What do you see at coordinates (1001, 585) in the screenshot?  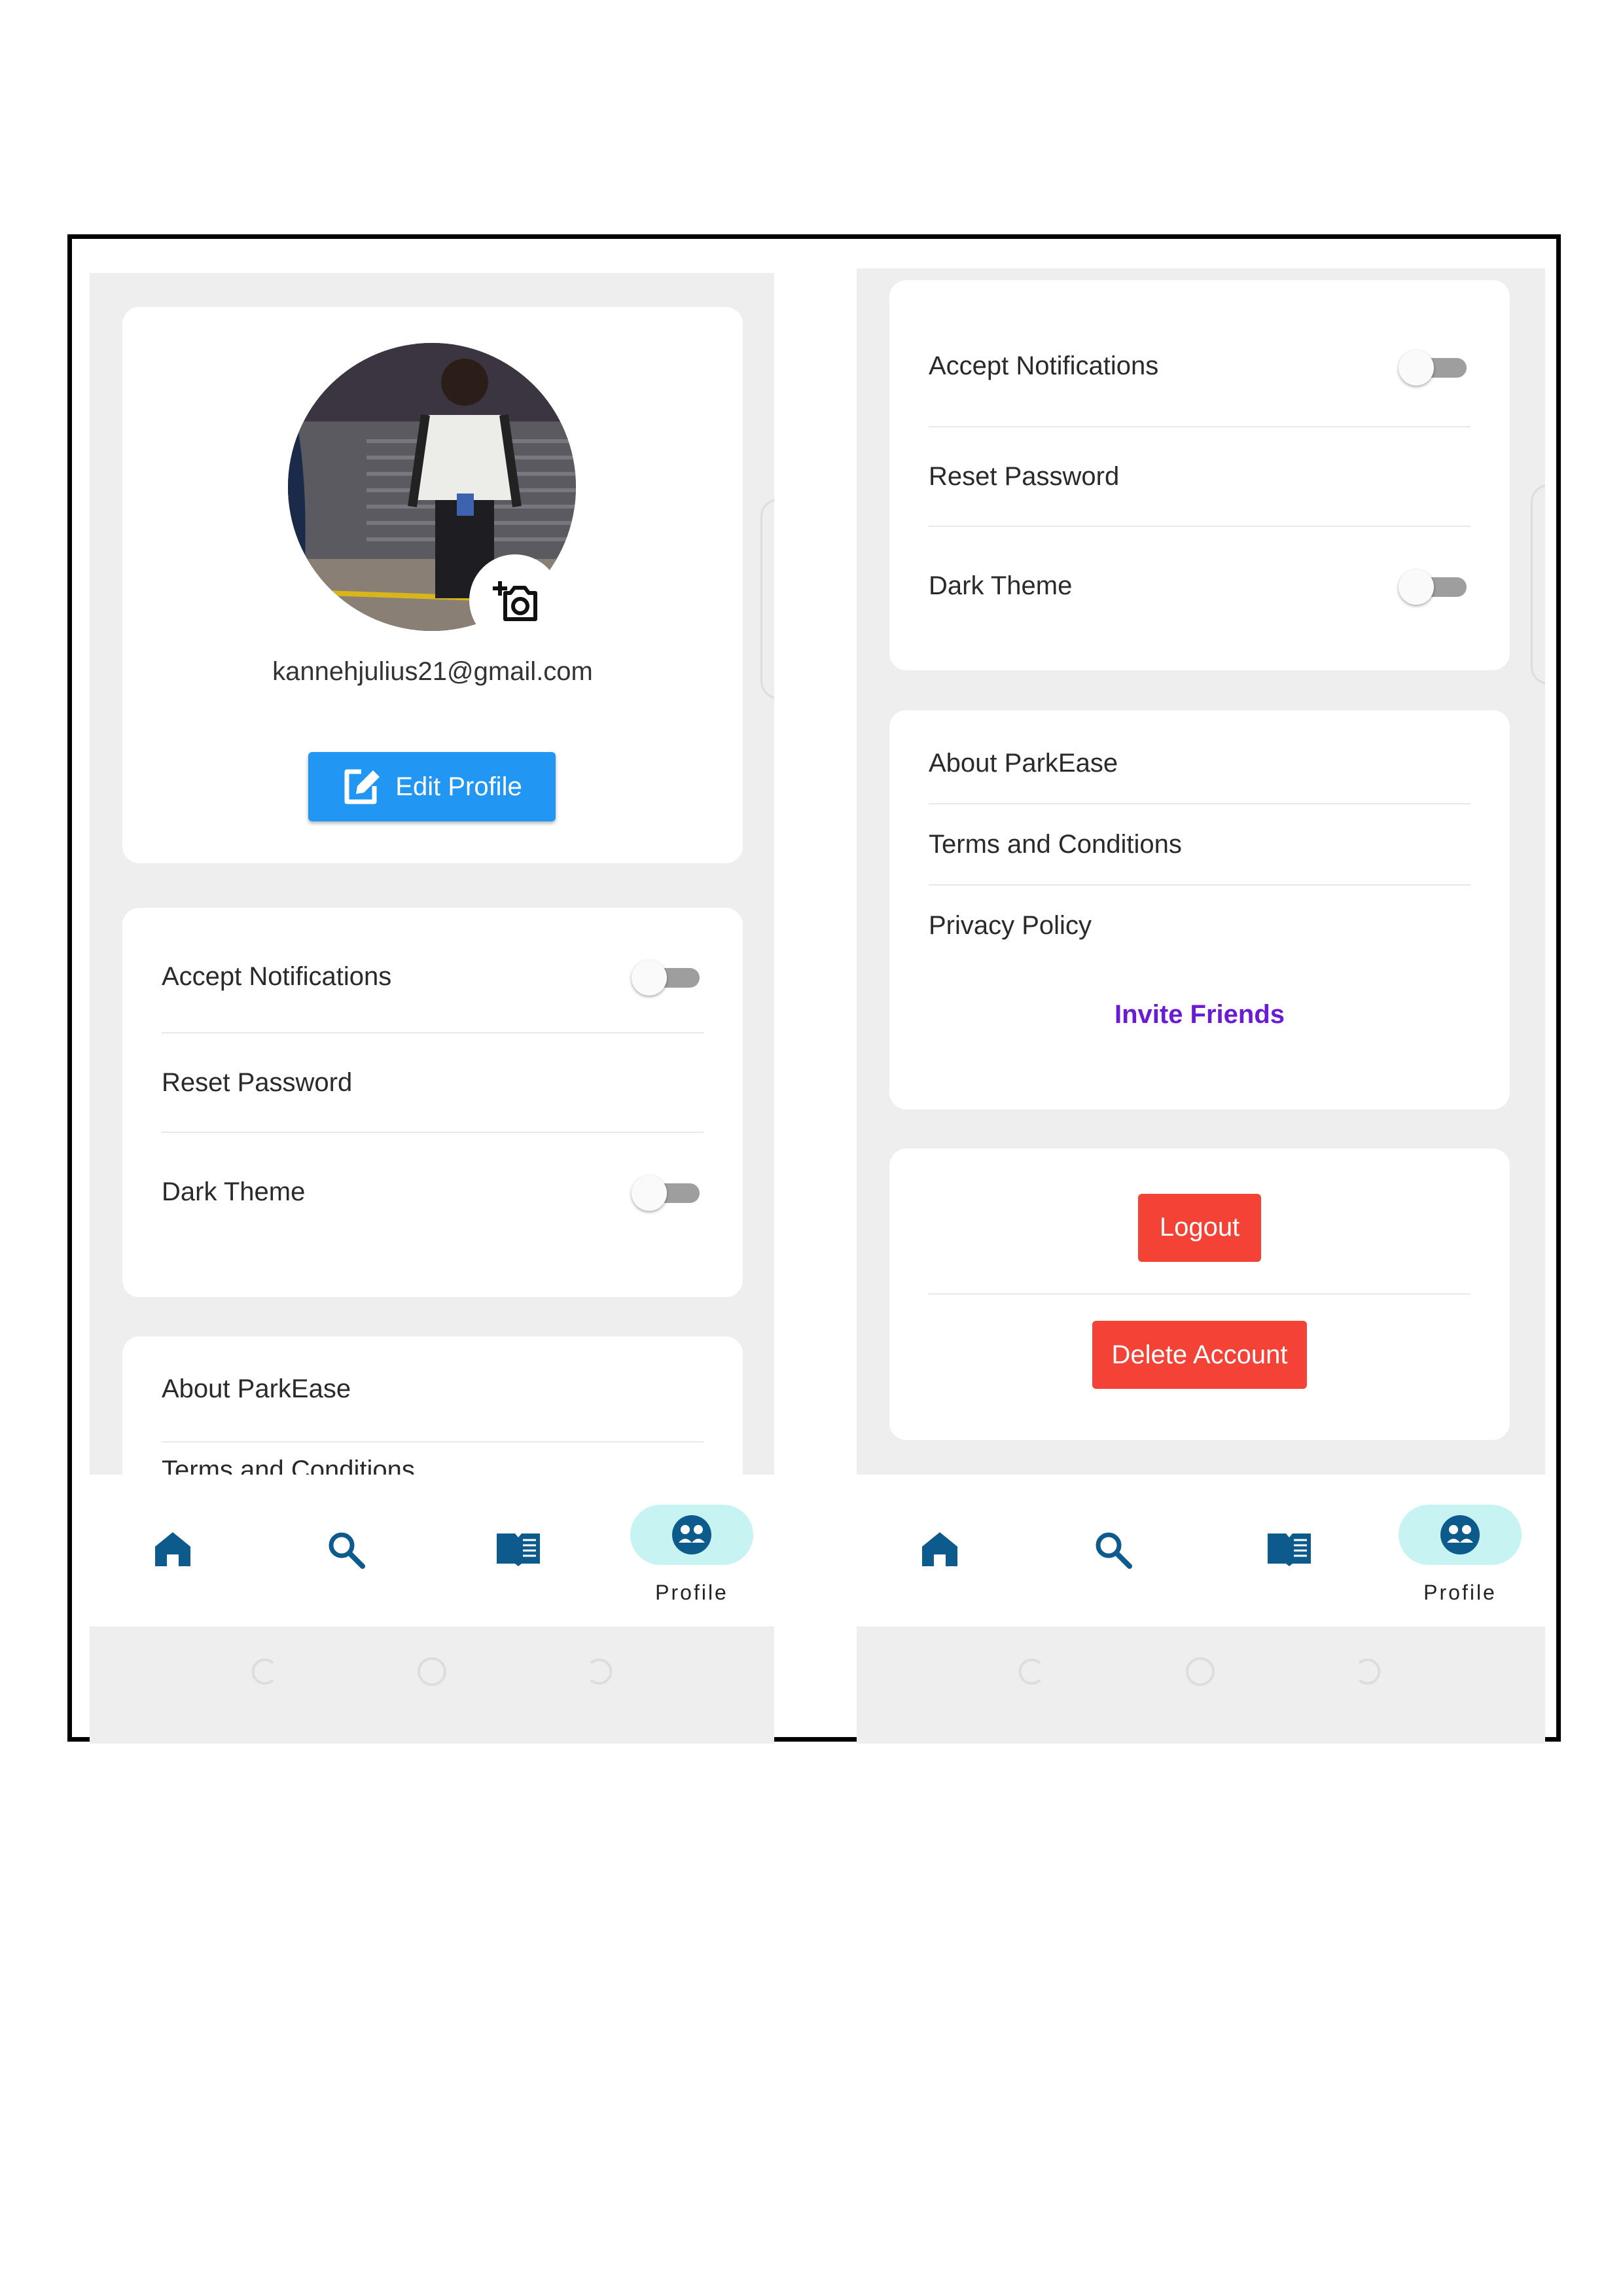 I see `dark-theme-label-right: Dark Theme` at bounding box center [1001, 585].